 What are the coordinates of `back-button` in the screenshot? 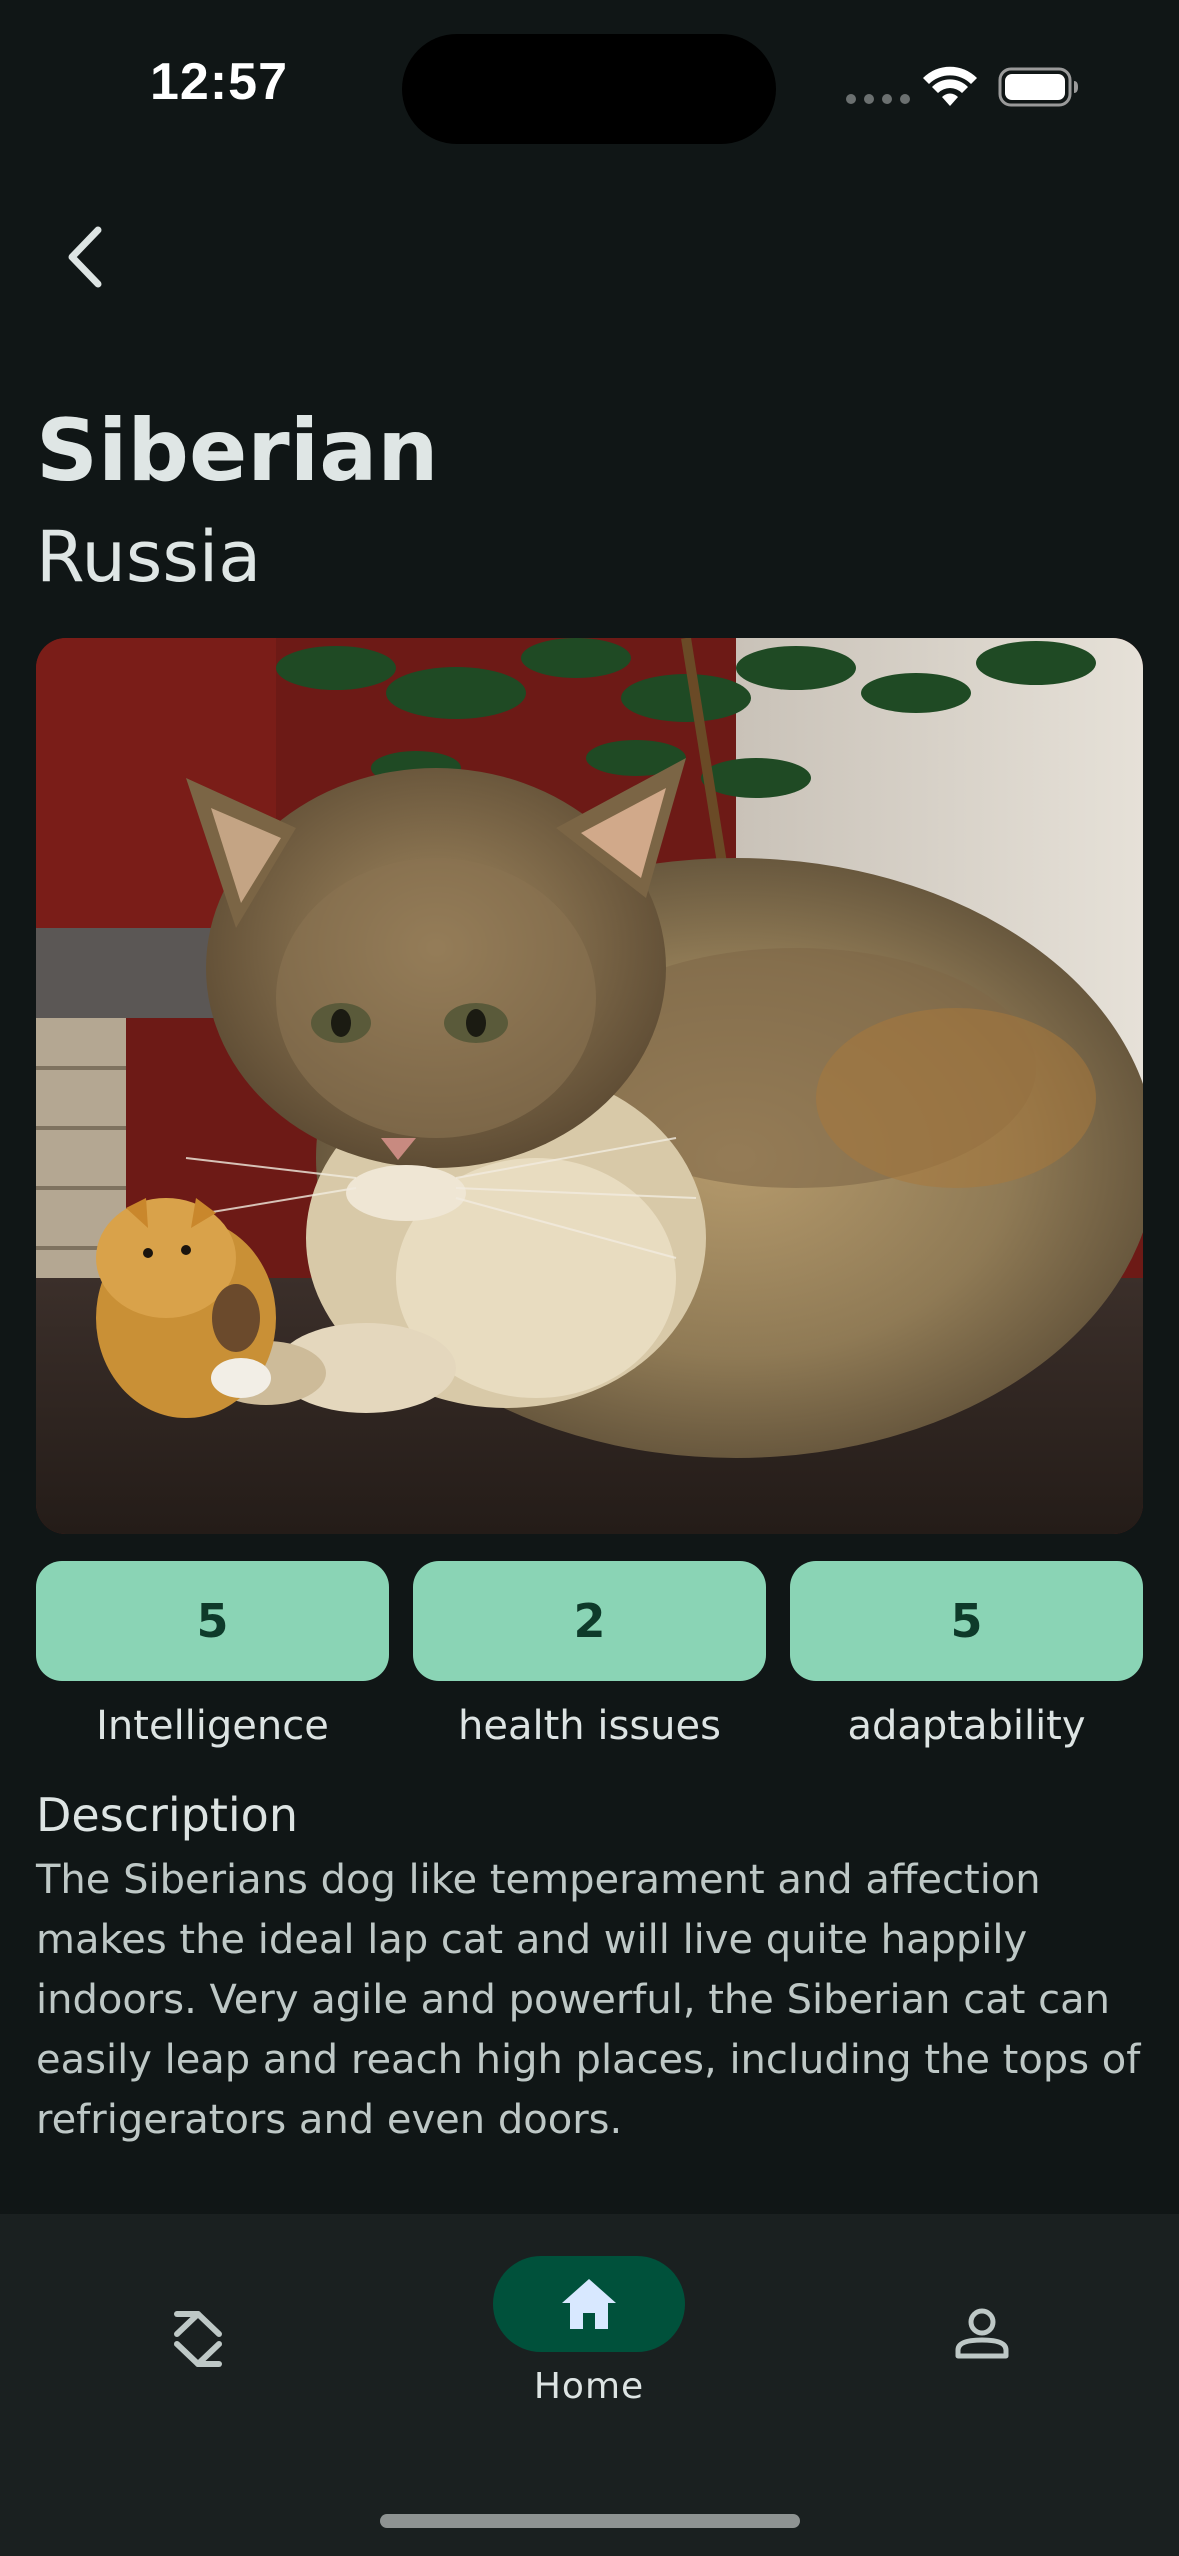 It's located at (85, 257).